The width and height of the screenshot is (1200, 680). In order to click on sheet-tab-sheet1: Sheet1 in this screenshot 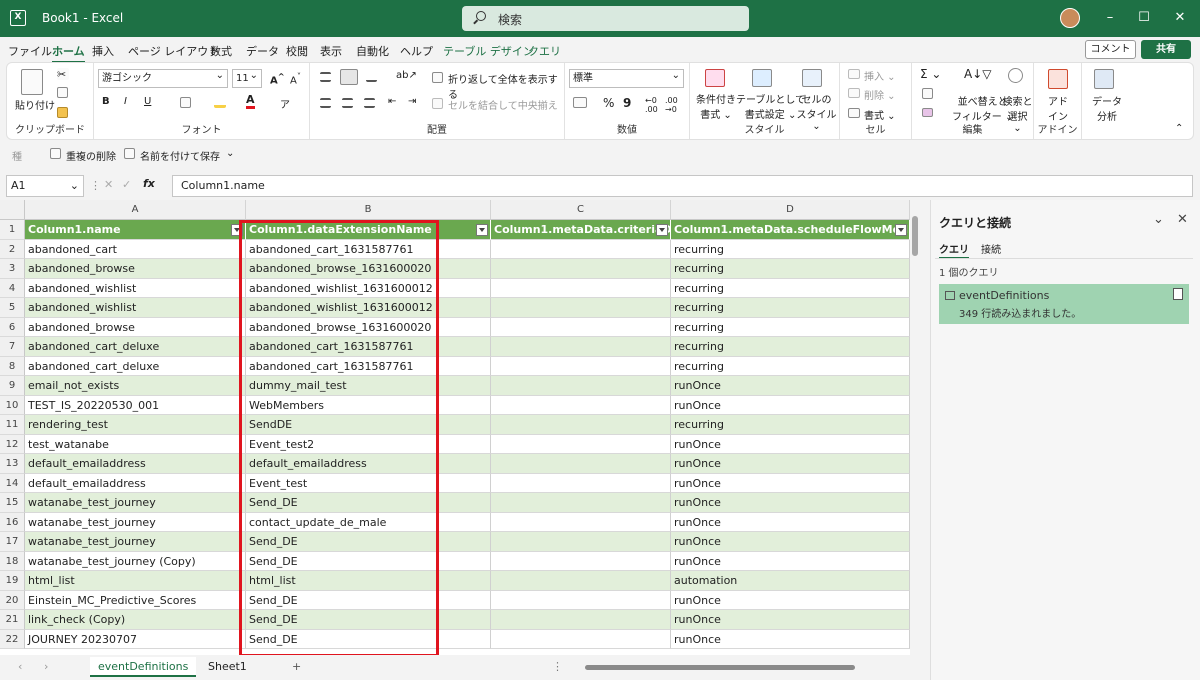, I will do `click(227, 667)`.